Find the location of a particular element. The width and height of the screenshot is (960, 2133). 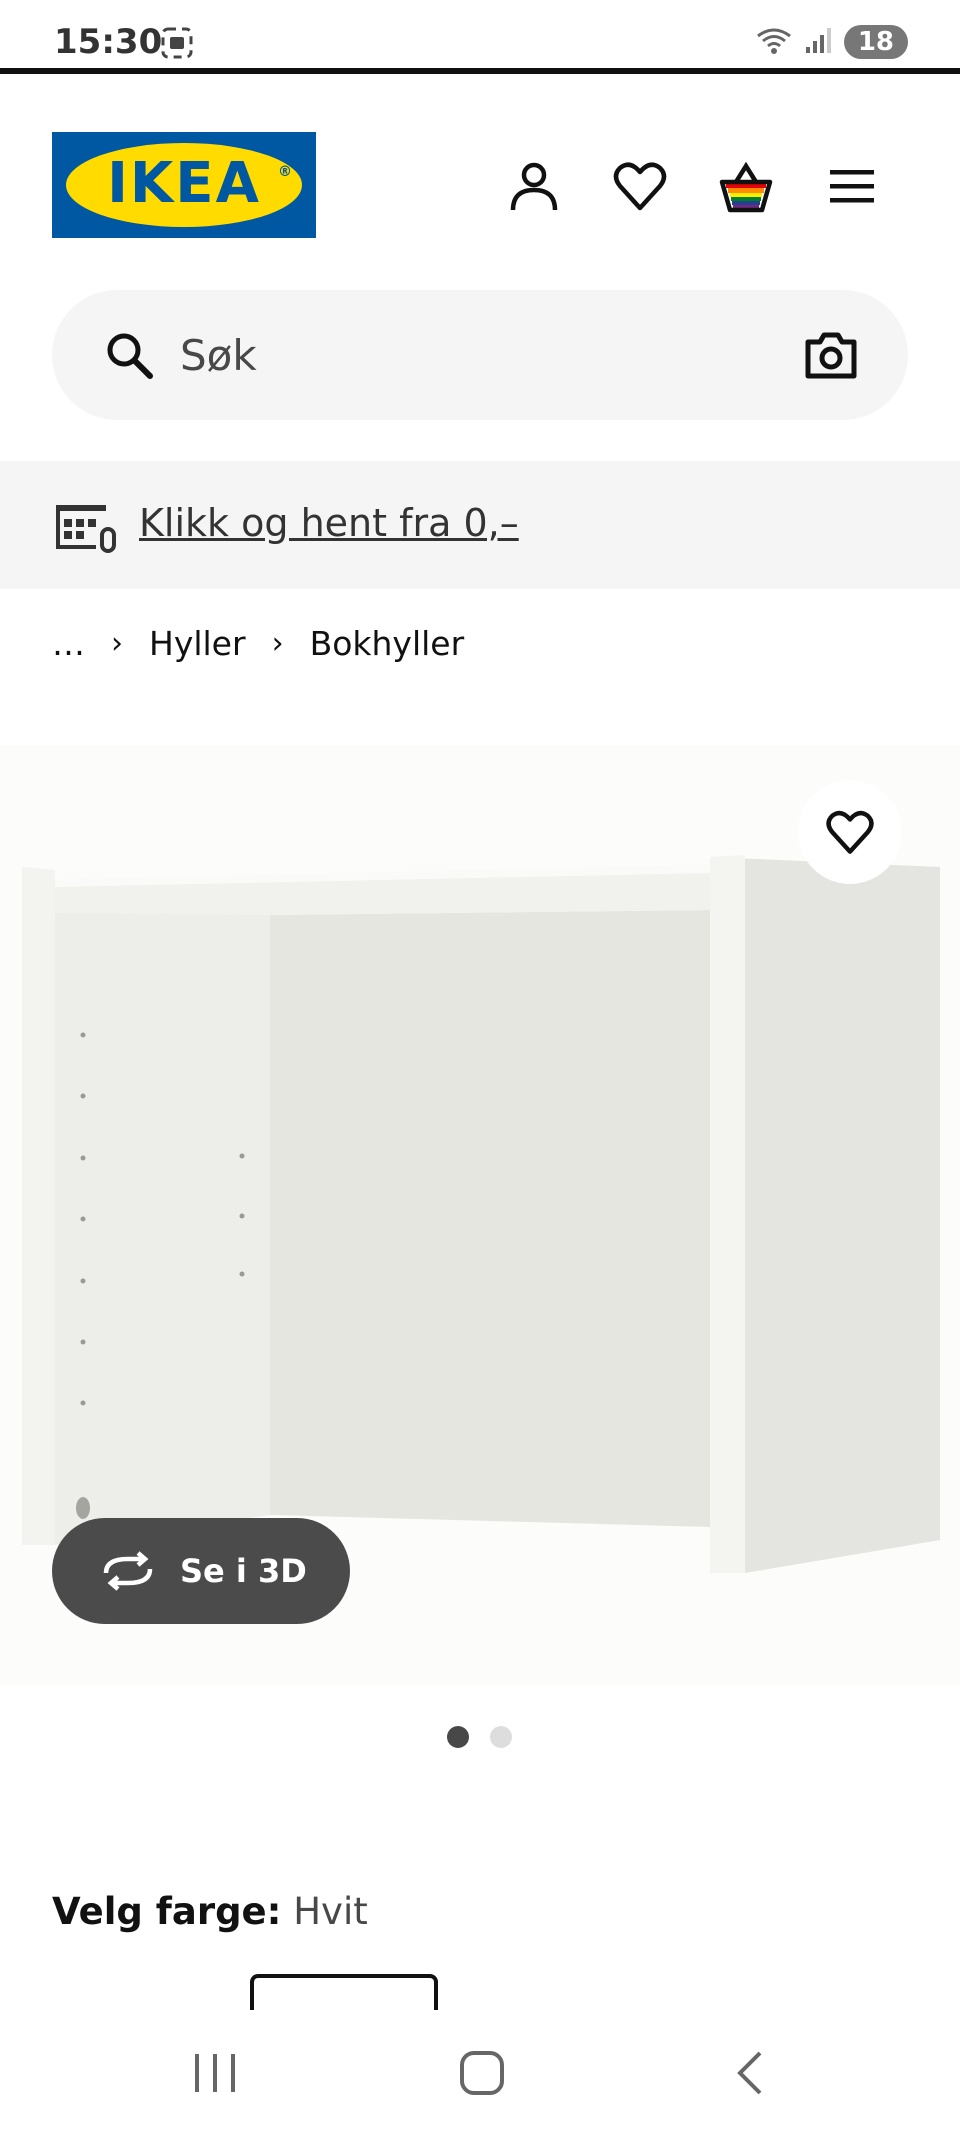

cart-icon is located at coordinates (746, 186).